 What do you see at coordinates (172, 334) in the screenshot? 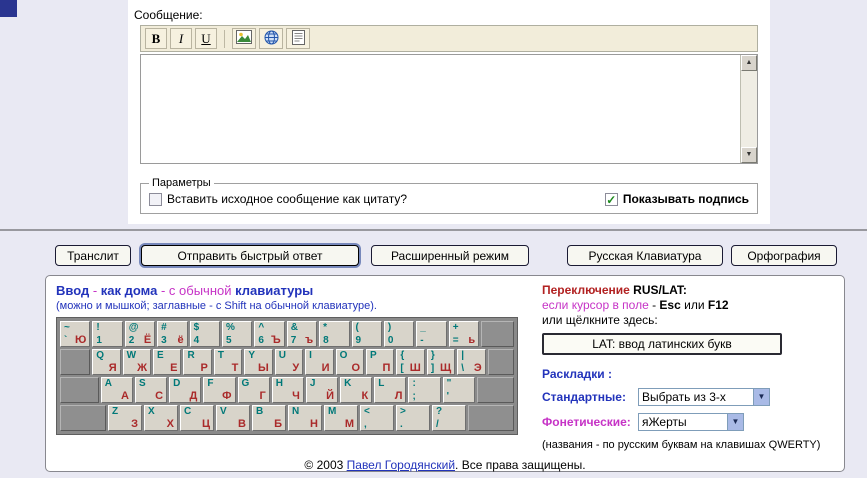
I see `key-ё: #3 ё` at bounding box center [172, 334].